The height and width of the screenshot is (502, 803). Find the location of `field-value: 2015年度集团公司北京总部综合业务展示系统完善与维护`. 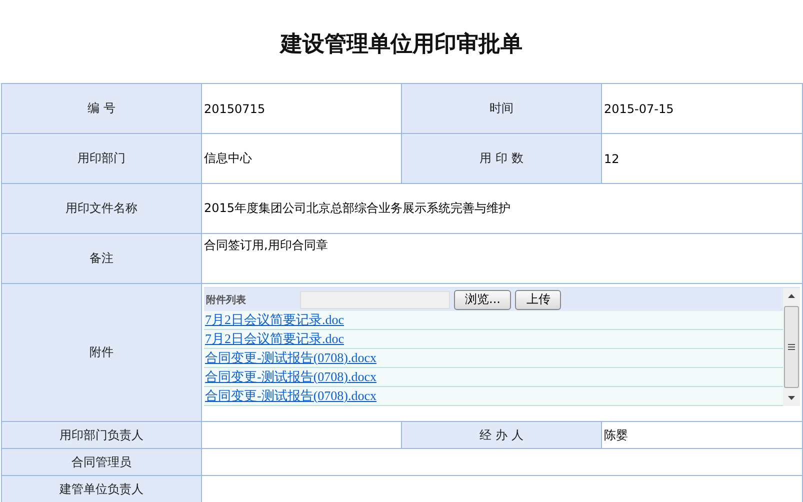

field-value: 2015年度集团公司北京总部综合业务展示系统完善与维护 is located at coordinates (357, 208).